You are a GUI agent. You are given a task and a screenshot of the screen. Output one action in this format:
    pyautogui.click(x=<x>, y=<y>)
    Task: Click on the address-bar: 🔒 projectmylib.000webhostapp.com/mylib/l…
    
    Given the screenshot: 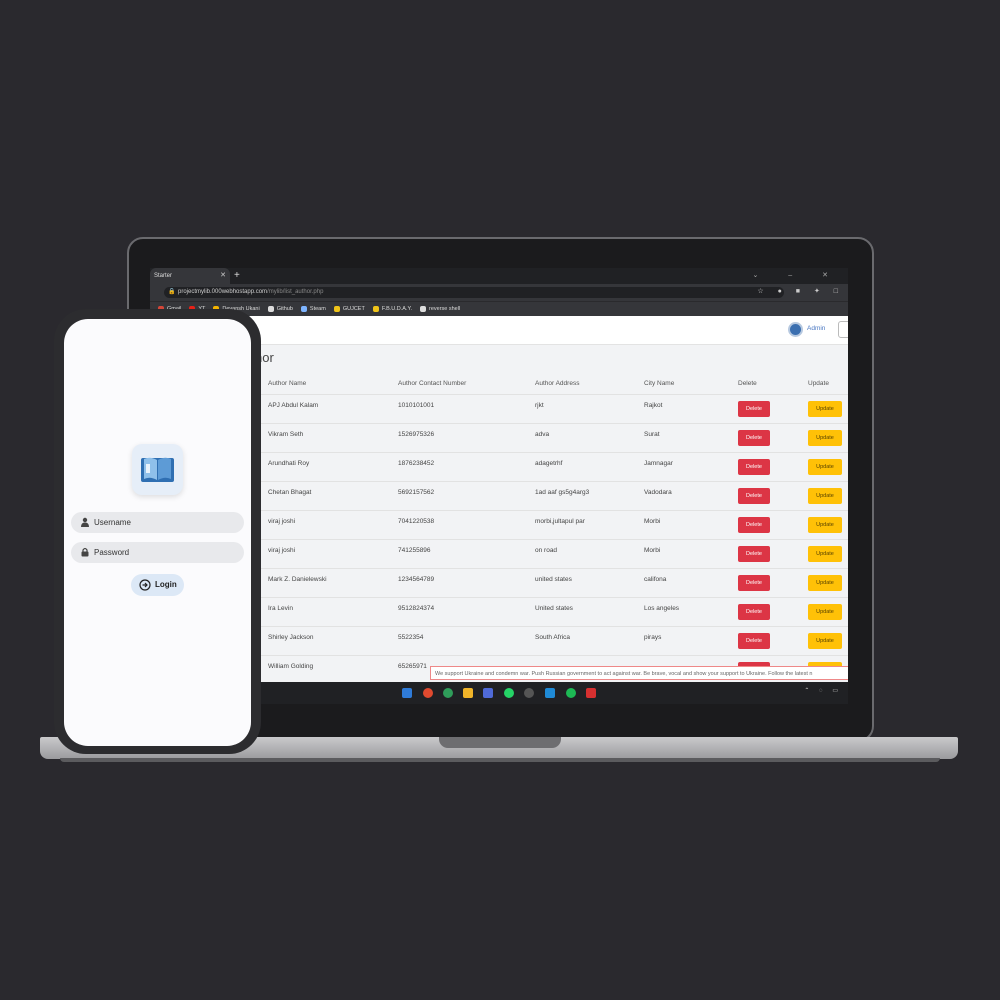 What is the action you would take?
    pyautogui.click(x=499, y=292)
    